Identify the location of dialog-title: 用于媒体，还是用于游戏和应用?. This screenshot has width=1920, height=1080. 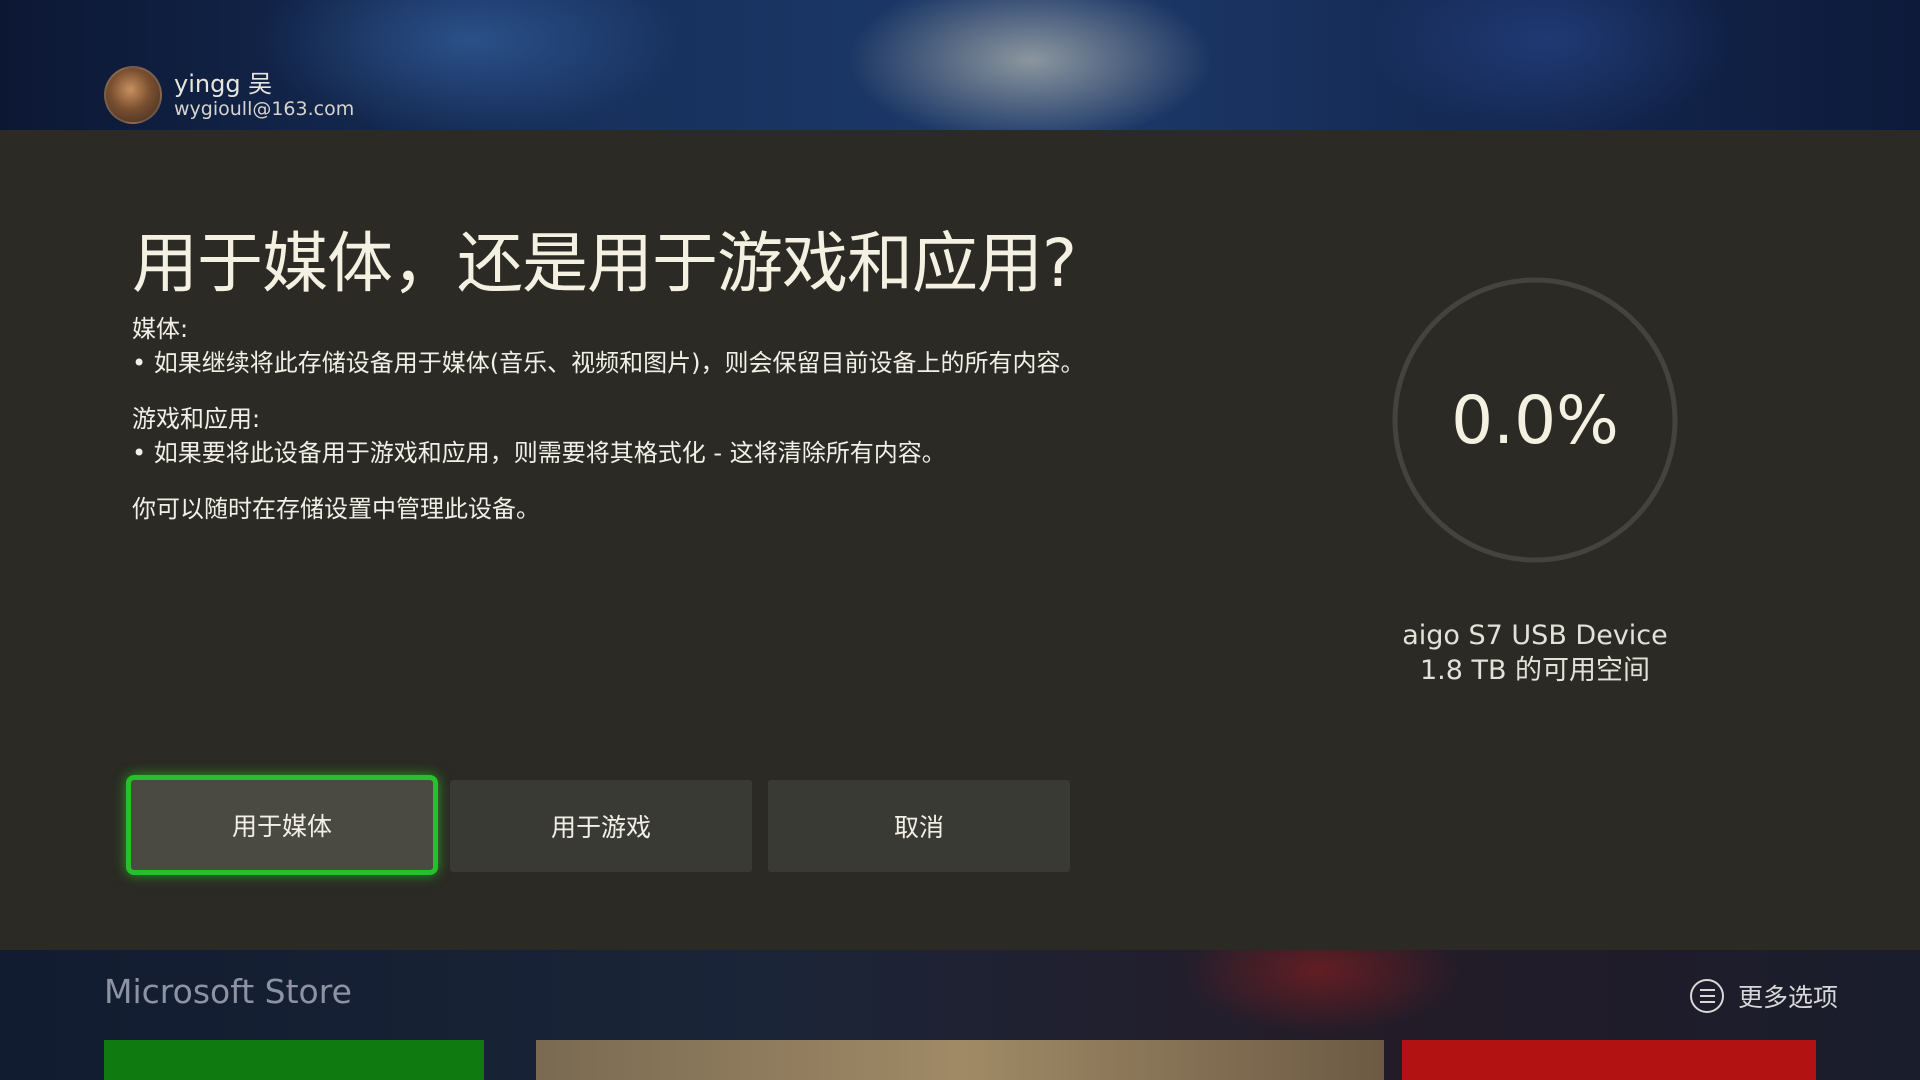
(604, 263).